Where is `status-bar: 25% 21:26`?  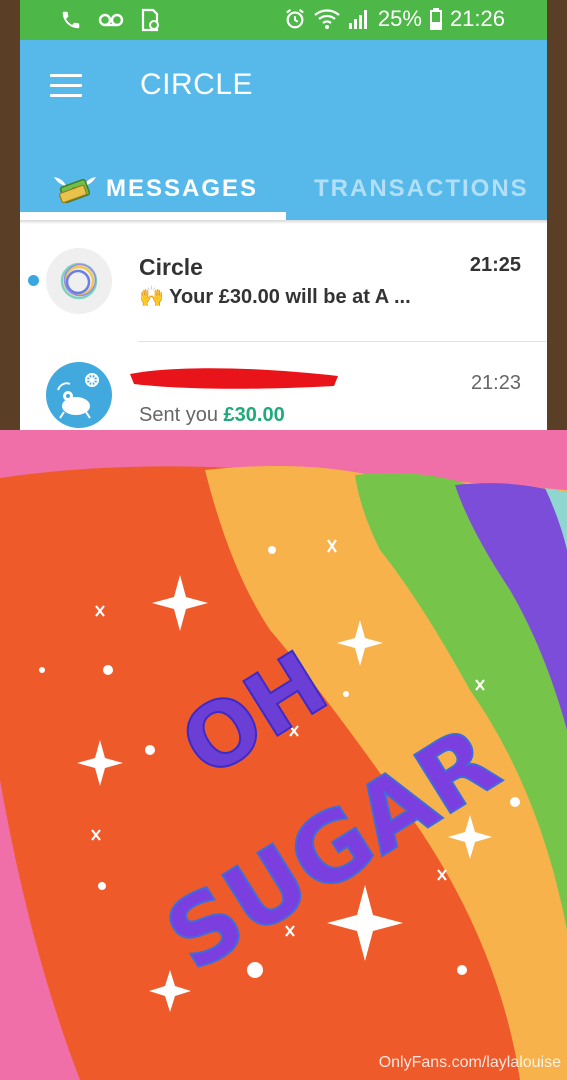
status-bar: 25% 21:26 is located at coordinates (283, 20).